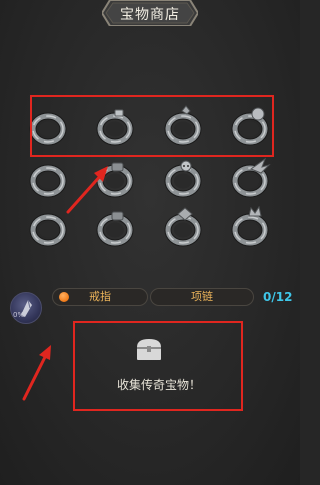  What do you see at coordinates (152, 126) in the screenshot?
I see `highlight-box-ring-row` at bounding box center [152, 126].